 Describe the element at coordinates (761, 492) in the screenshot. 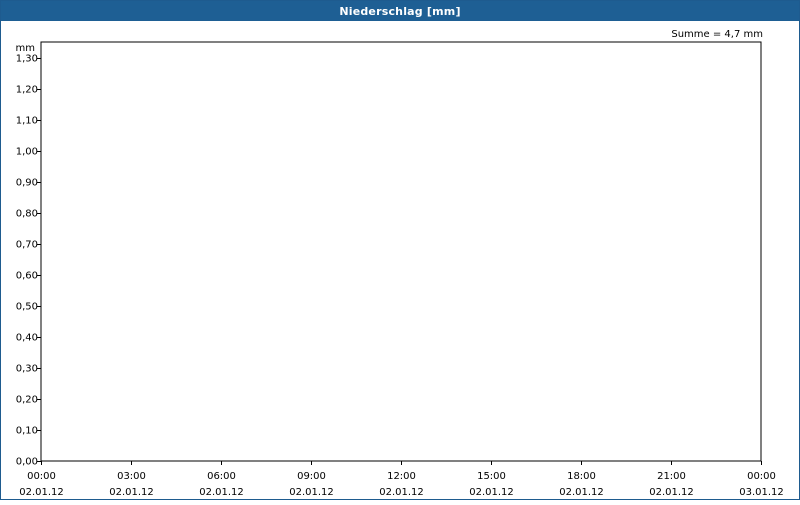

I see `x-tick-date-label: 03.01.12` at that location.